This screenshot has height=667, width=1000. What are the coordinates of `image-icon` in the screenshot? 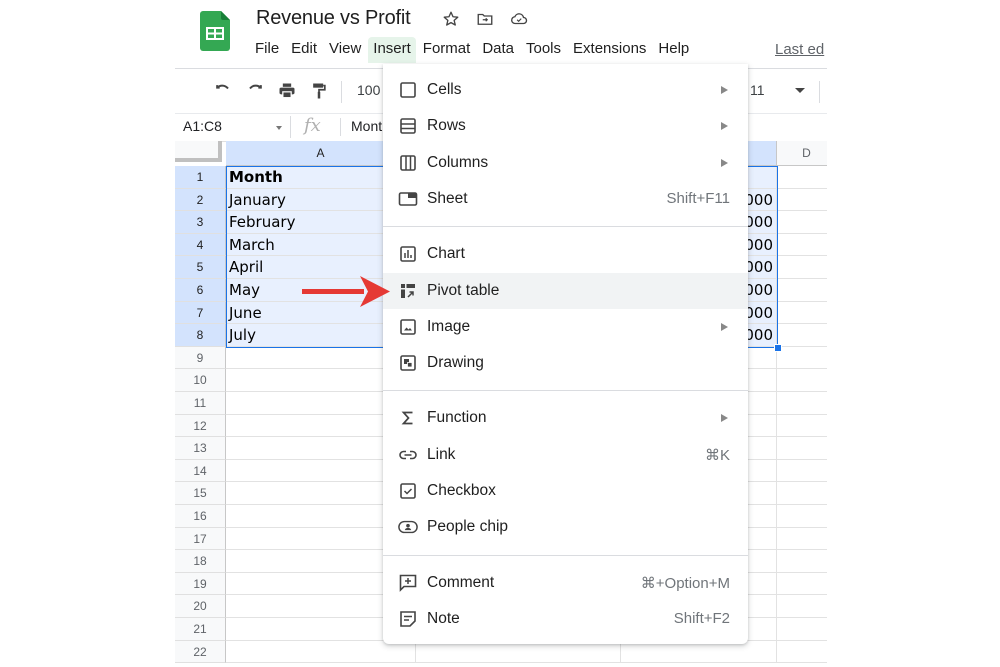 It's located at (408, 327).